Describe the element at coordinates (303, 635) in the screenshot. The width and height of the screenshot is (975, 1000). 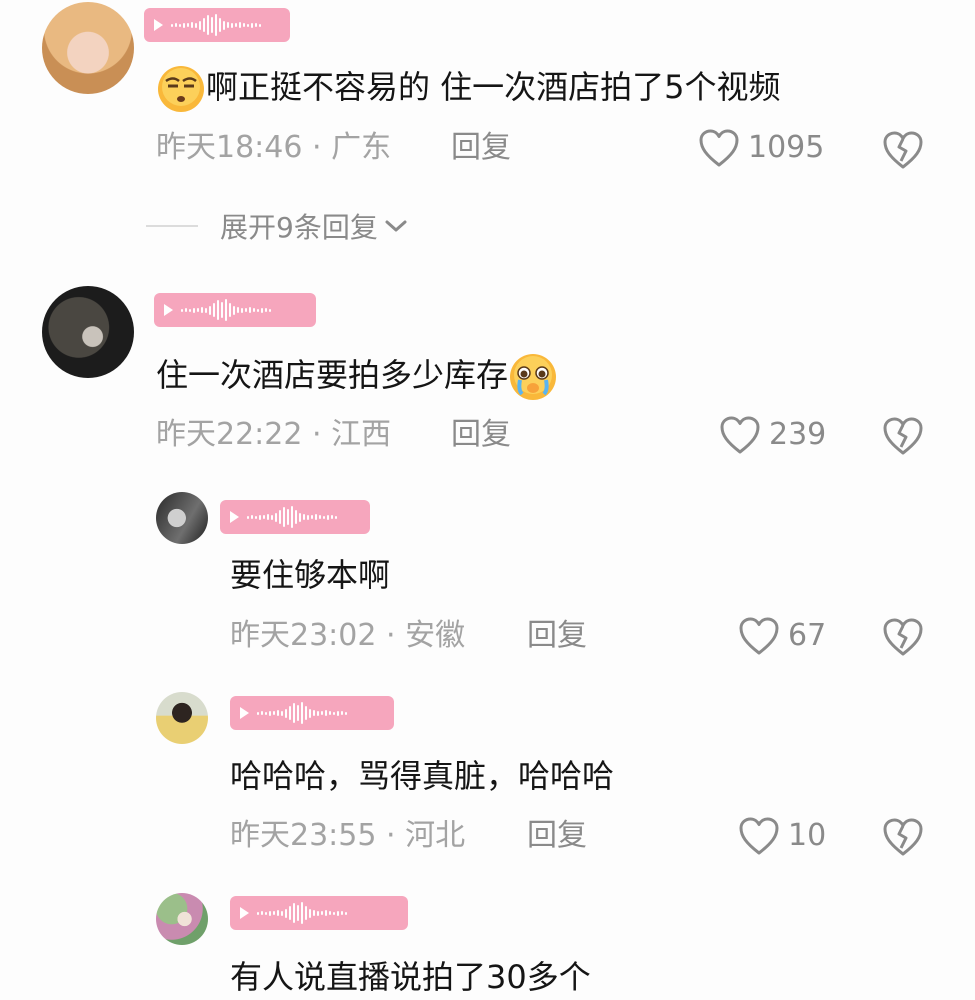
I see `timestamp: 昨天23:02` at that location.